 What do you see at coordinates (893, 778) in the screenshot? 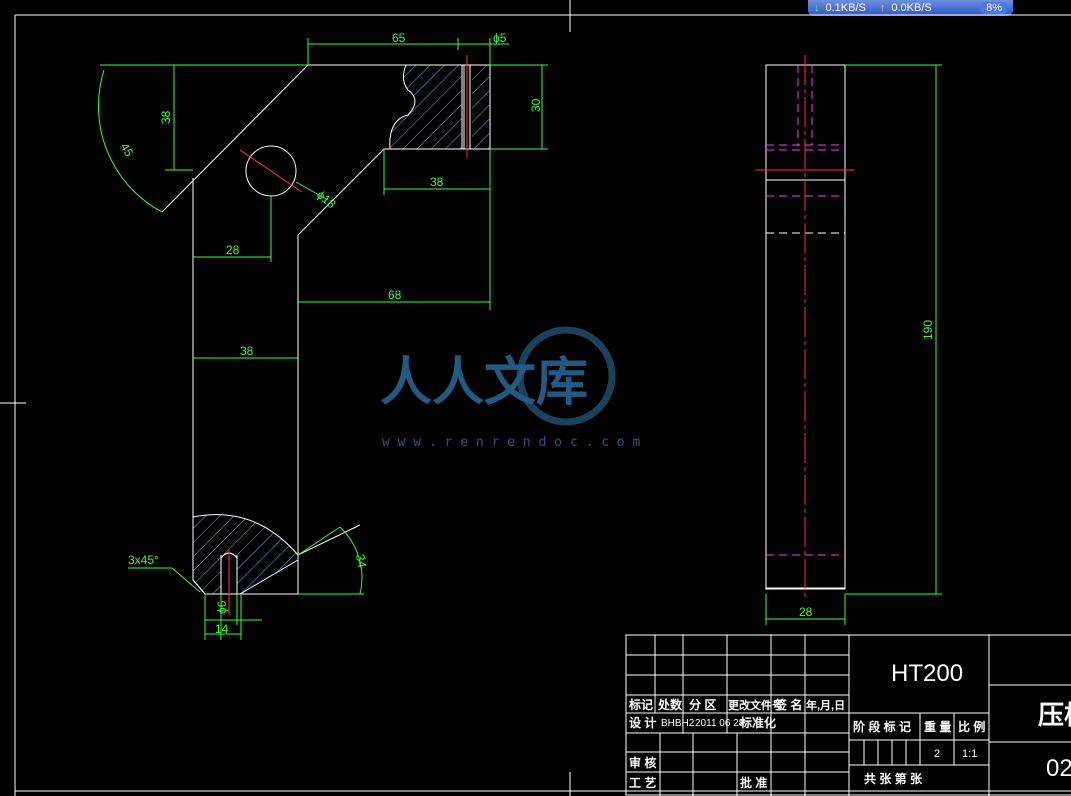
I see `sheet-count: 共 张 第 张` at bounding box center [893, 778].